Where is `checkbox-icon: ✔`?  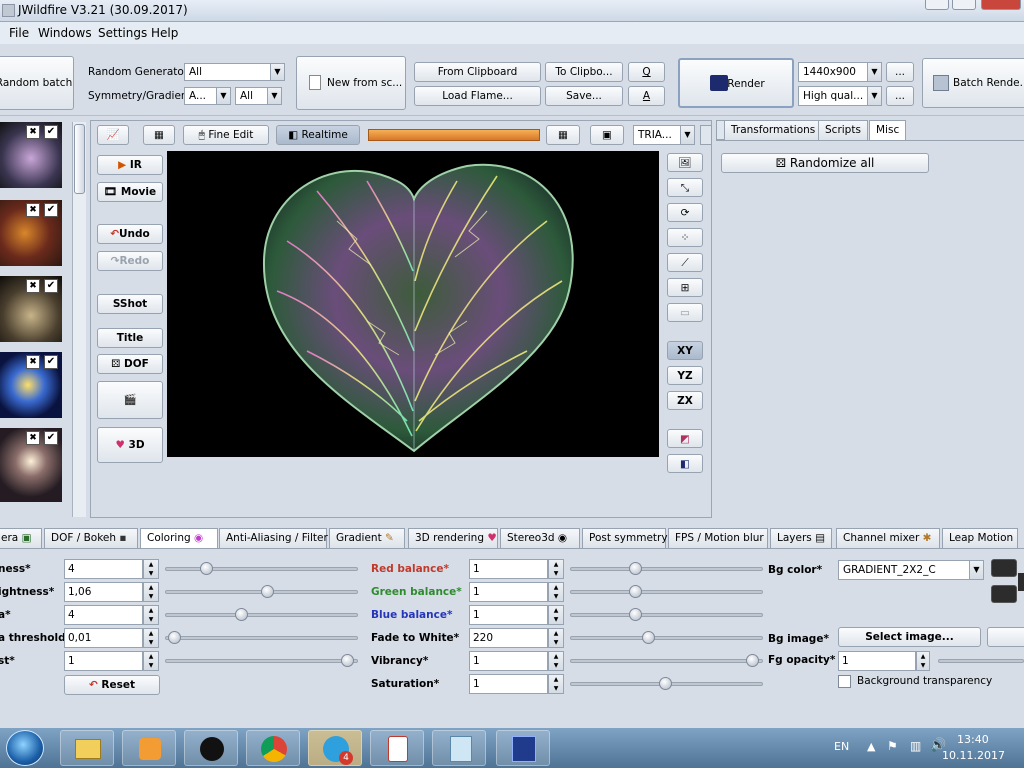 checkbox-icon: ✔ is located at coordinates (51, 286).